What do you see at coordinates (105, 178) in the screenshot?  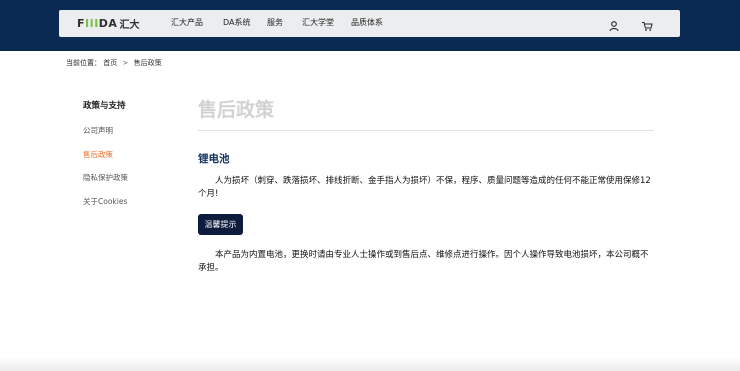 I see `sidebar-item-privacy-policy: 隐私保护政策` at bounding box center [105, 178].